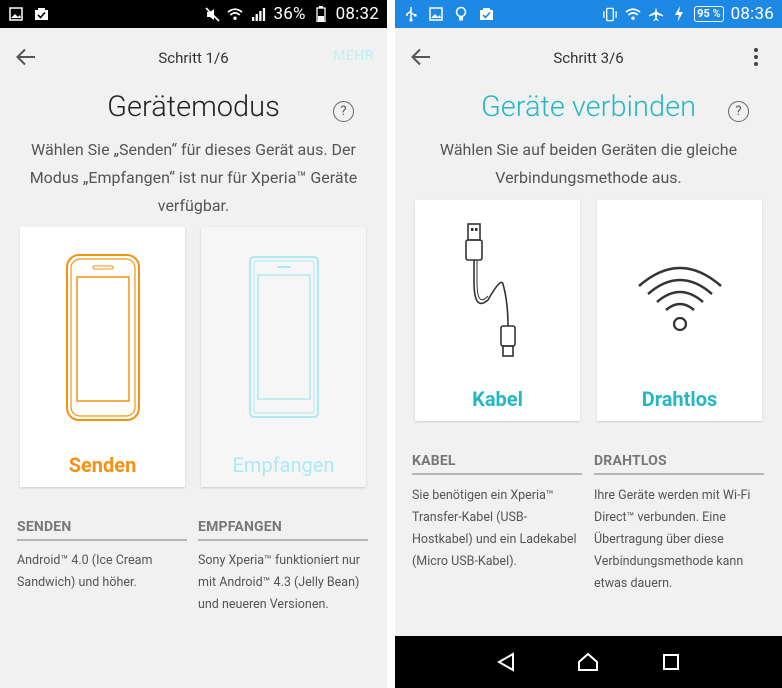 Image resolution: width=782 pixels, height=688 pixels. I want to click on home-nav-icon, so click(588, 662).